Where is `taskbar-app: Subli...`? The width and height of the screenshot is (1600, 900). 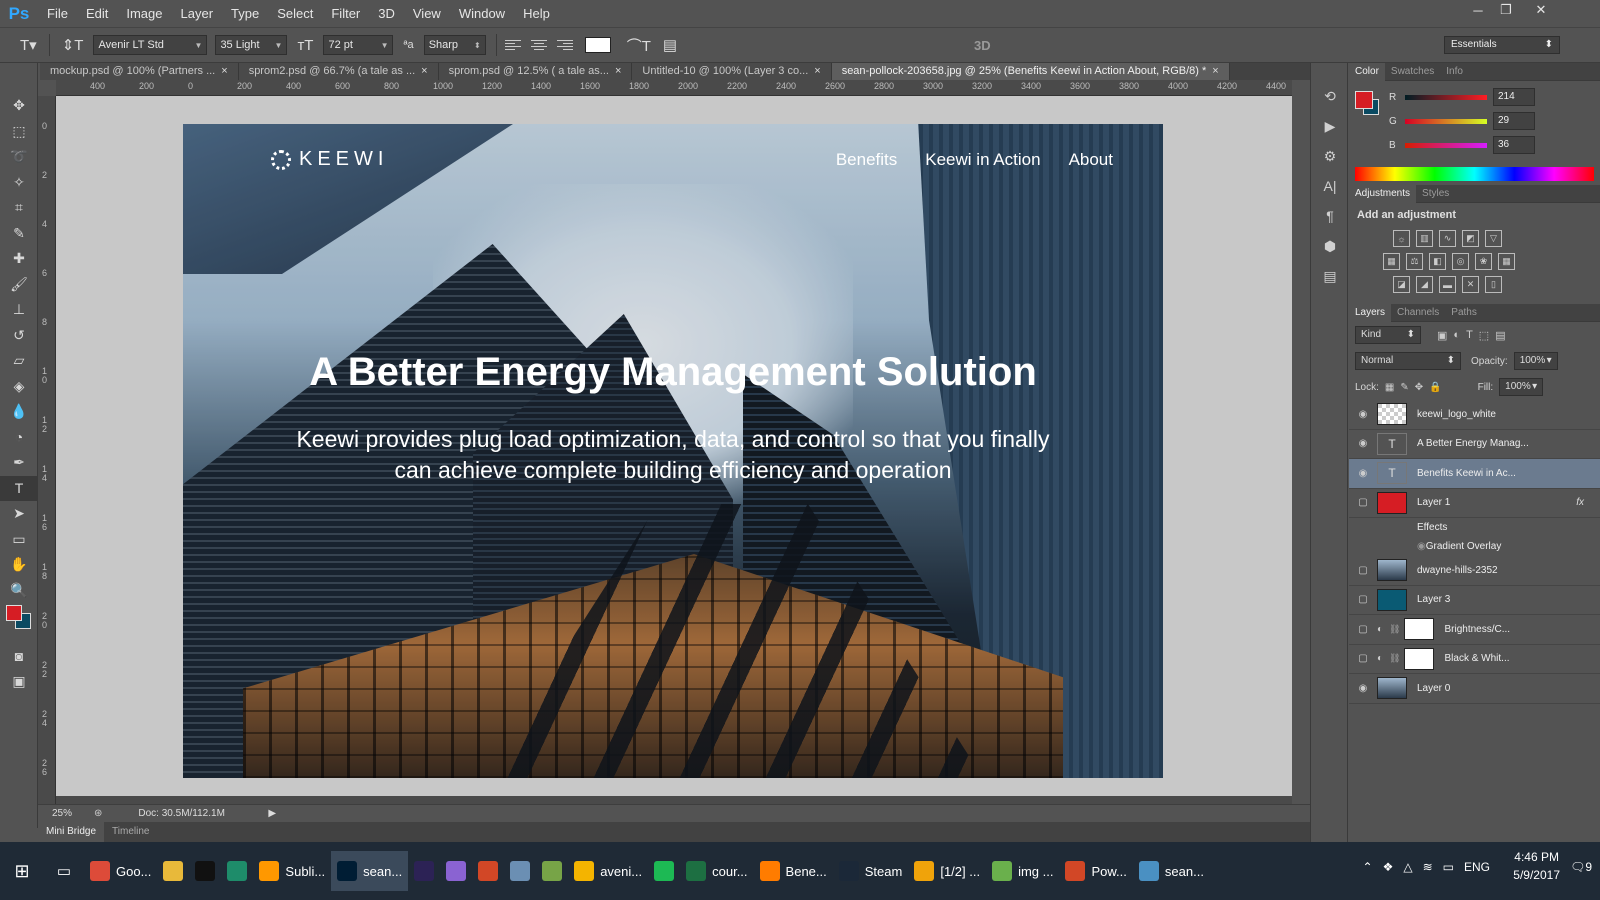 taskbar-app: Subli... is located at coordinates (292, 871).